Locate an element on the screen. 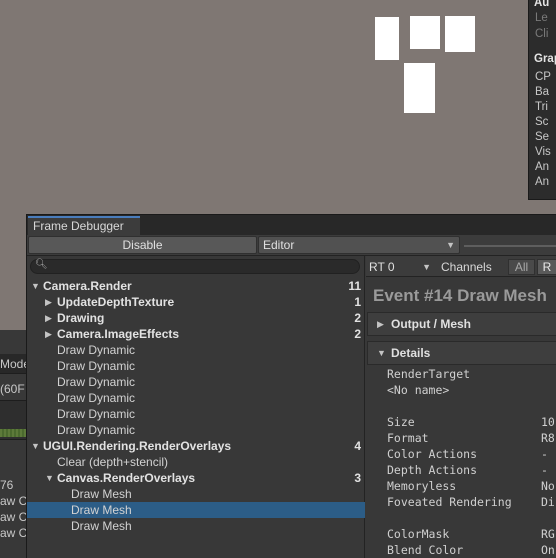 The width and height of the screenshot is (556, 558). tree-row-label: UGUI.Rendering.RenderOverlays is located at coordinates (137, 446).